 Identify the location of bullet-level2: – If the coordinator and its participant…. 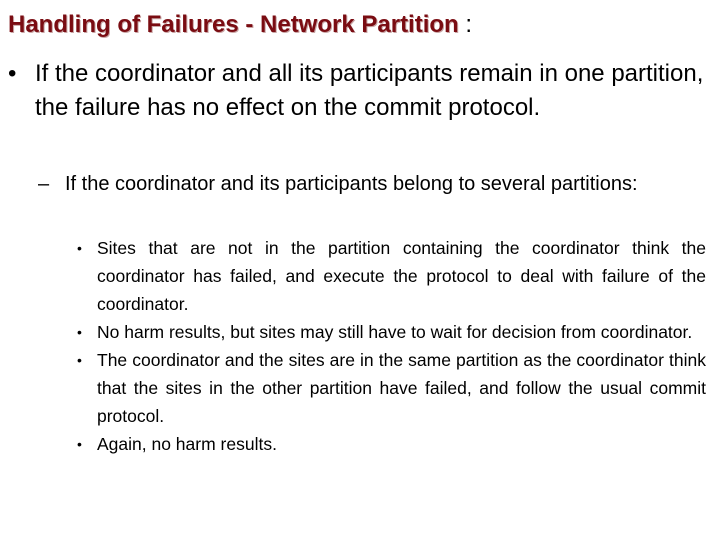
(371, 184).